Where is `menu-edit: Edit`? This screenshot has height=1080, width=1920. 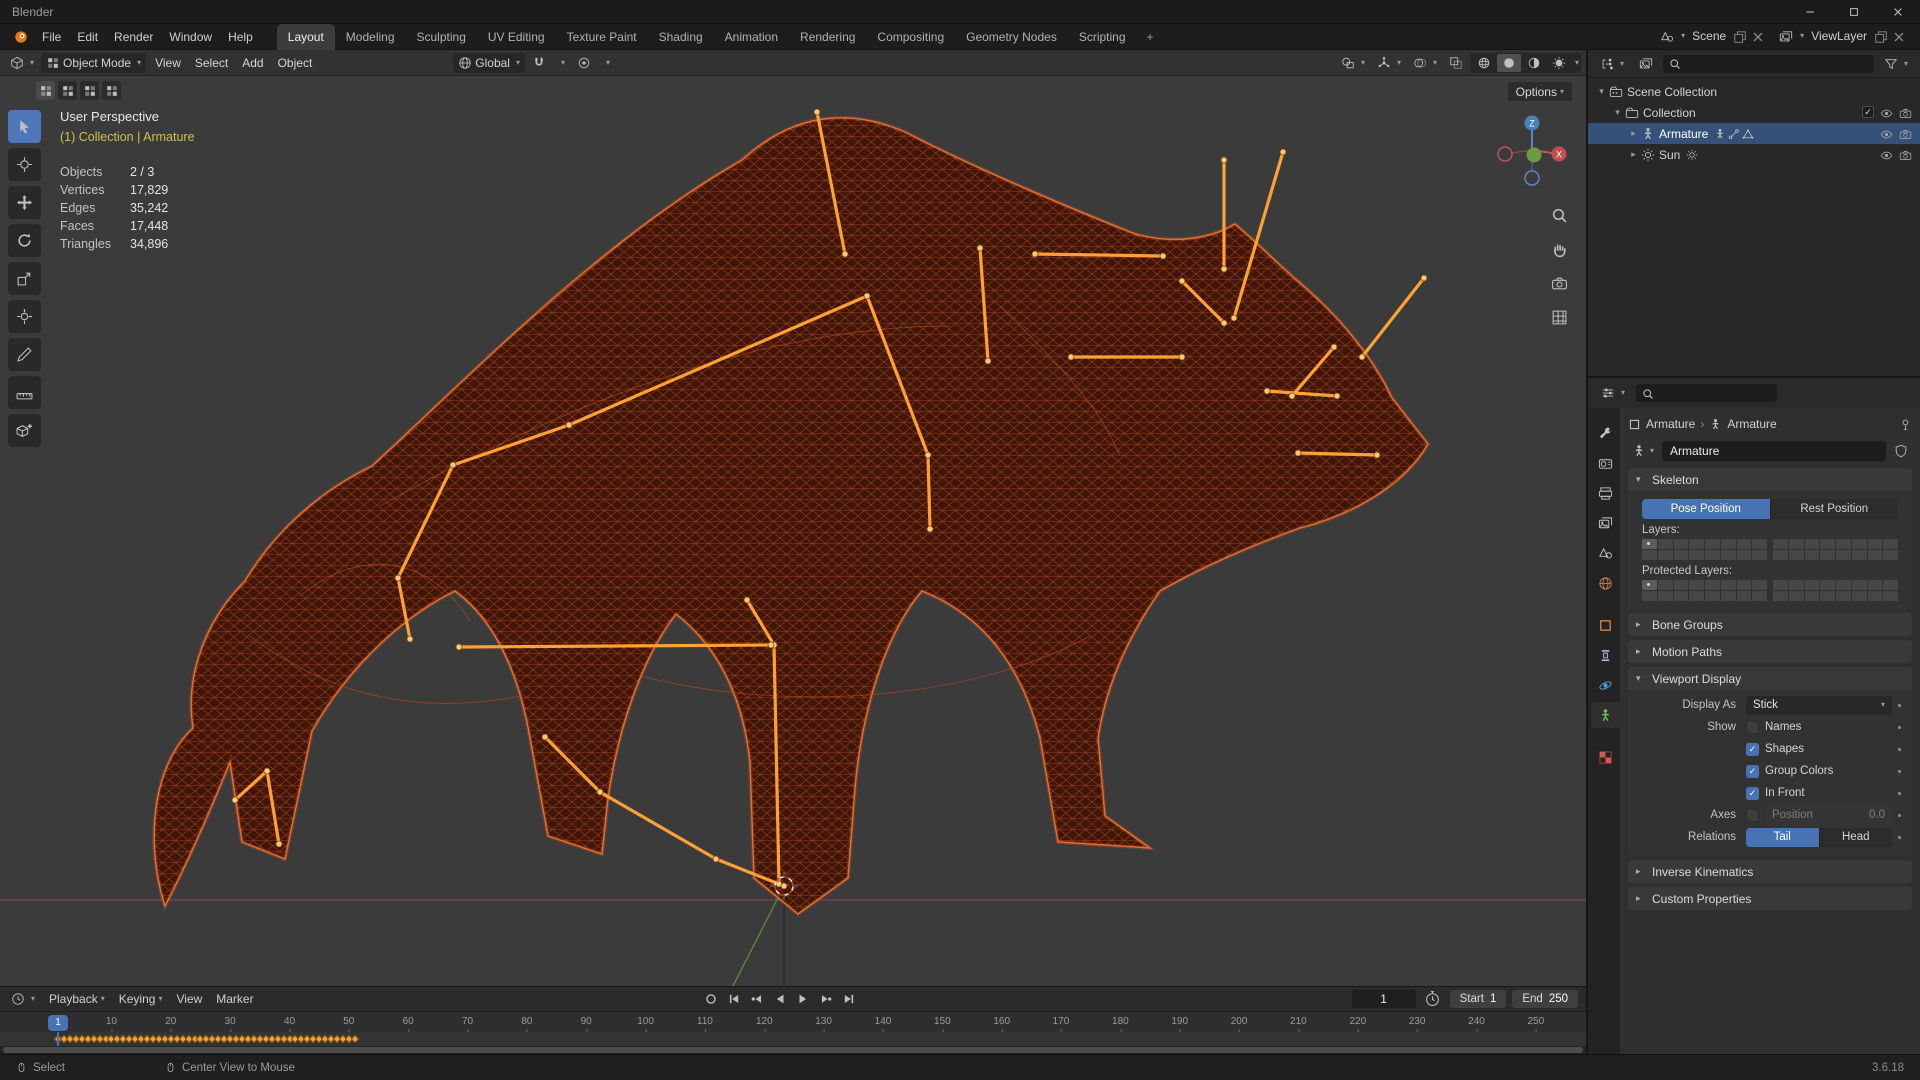
menu-edit: Edit is located at coordinates (87, 37).